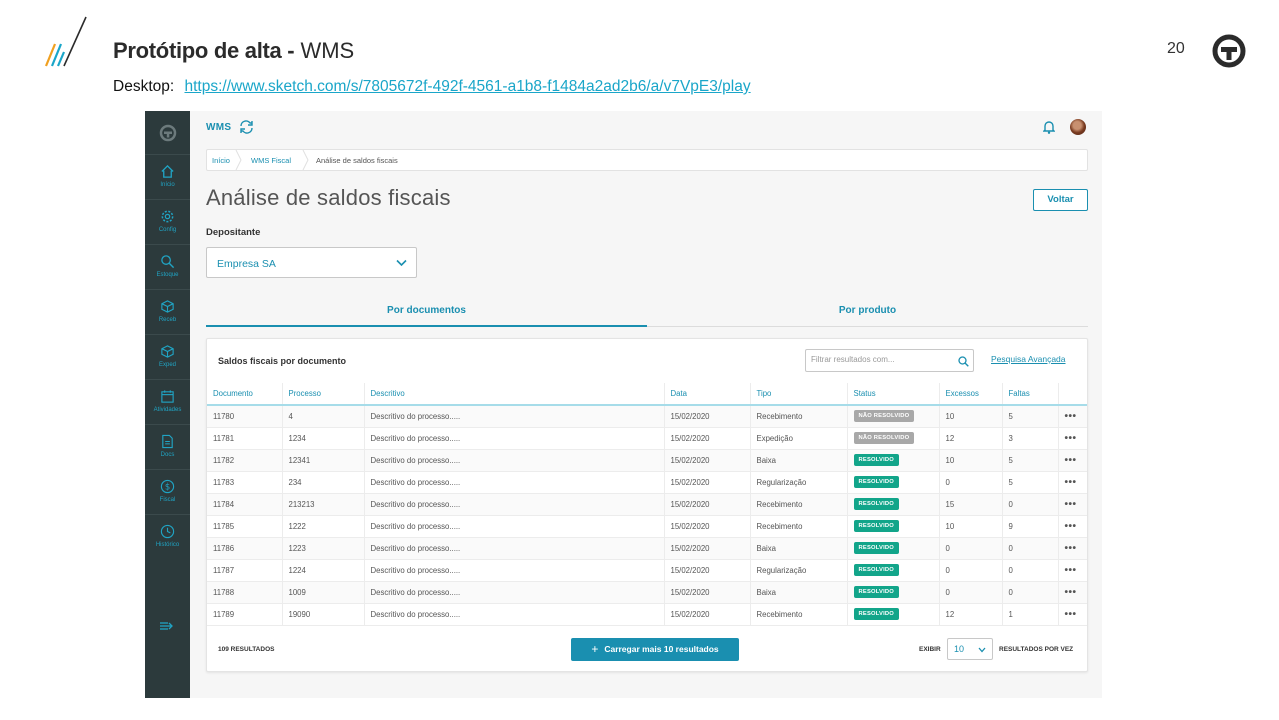  What do you see at coordinates (167, 306) in the screenshot?
I see `box-icon` at bounding box center [167, 306].